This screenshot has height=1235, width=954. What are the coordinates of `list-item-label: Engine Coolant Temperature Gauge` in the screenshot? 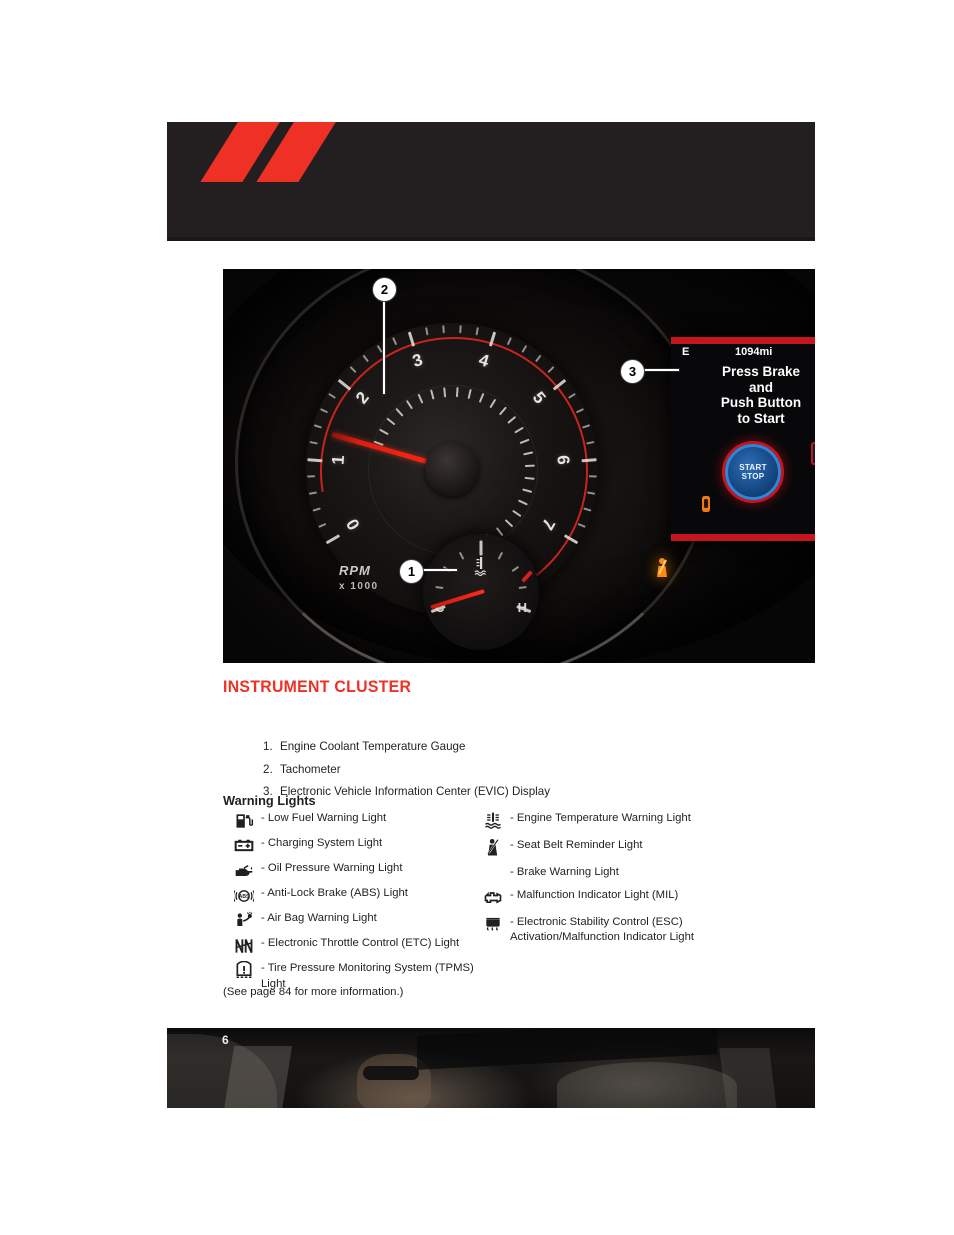 It's located at (373, 746).